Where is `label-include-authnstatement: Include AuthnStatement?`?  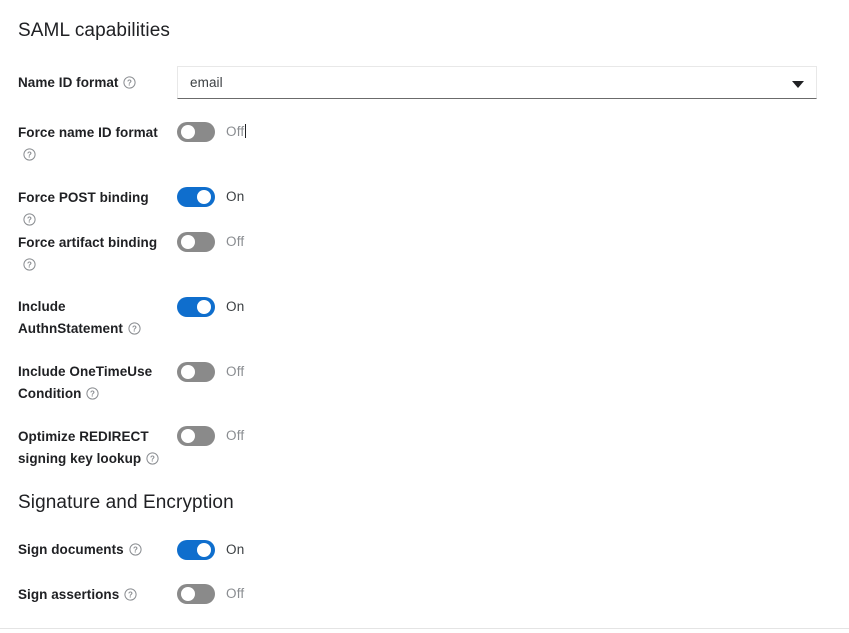
label-include-authnstatement: Include AuthnStatement? is located at coordinates (92, 317).